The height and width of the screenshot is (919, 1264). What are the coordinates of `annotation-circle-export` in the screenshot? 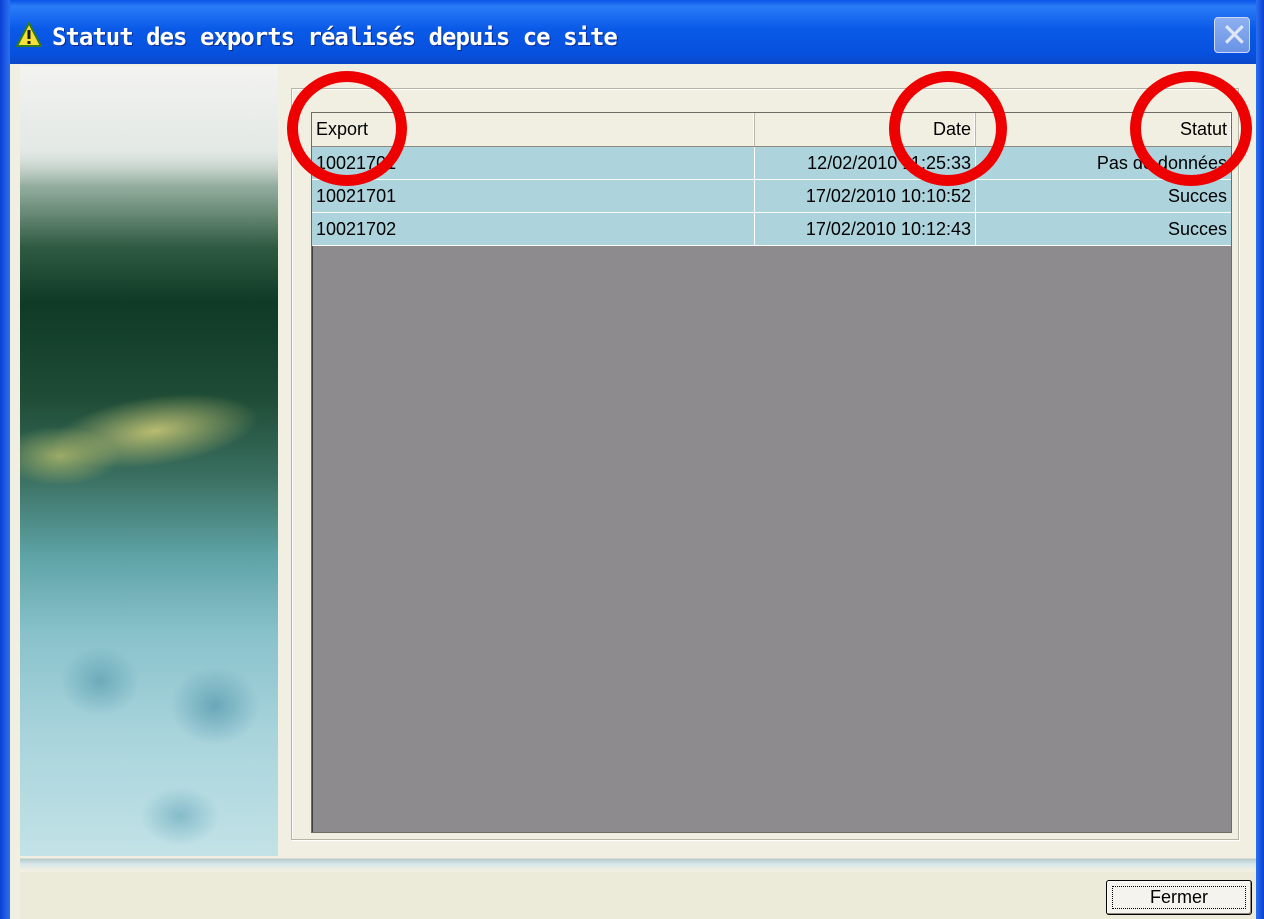 It's located at (347, 128).